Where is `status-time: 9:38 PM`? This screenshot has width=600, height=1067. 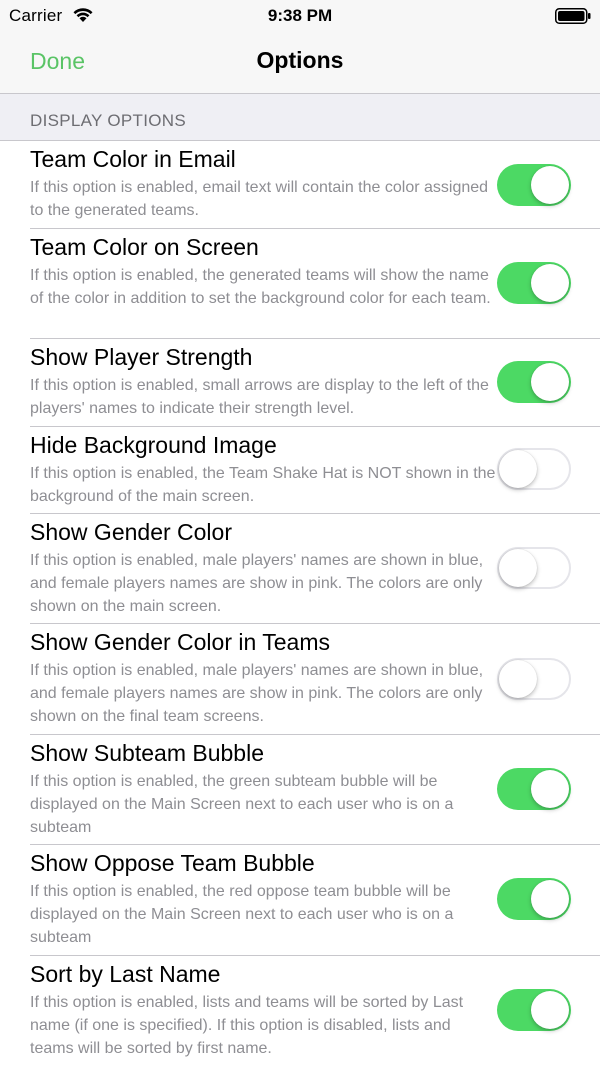 status-time: 9:38 PM is located at coordinates (300, 15).